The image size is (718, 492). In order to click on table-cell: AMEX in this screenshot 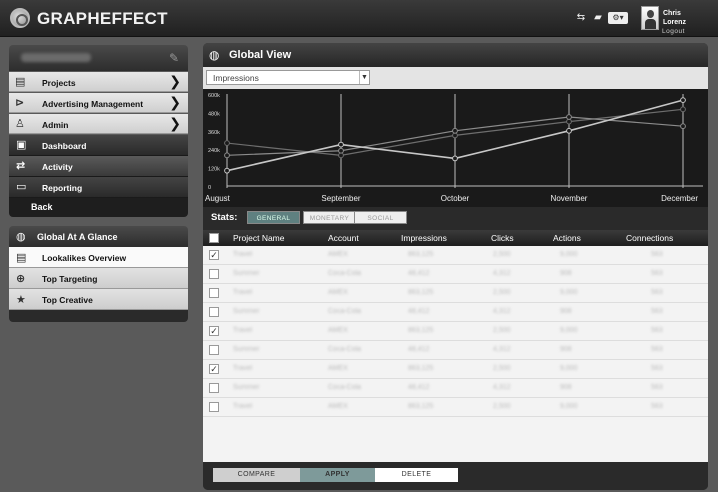, I will do `click(338, 406)`.